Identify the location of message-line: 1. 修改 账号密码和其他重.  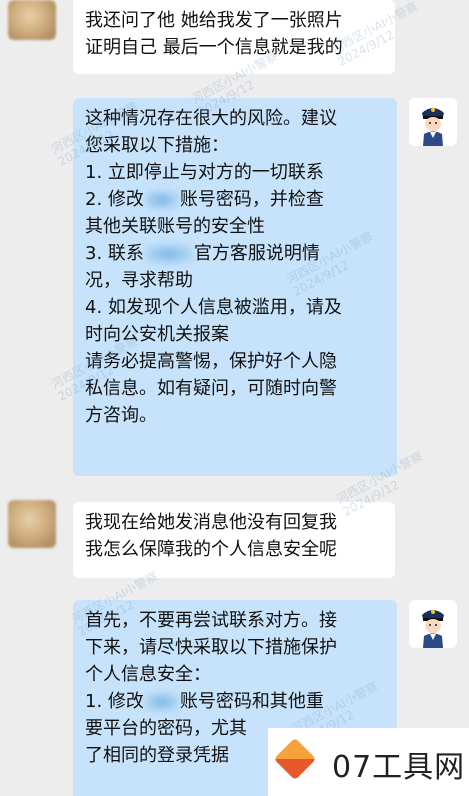
(204, 701).